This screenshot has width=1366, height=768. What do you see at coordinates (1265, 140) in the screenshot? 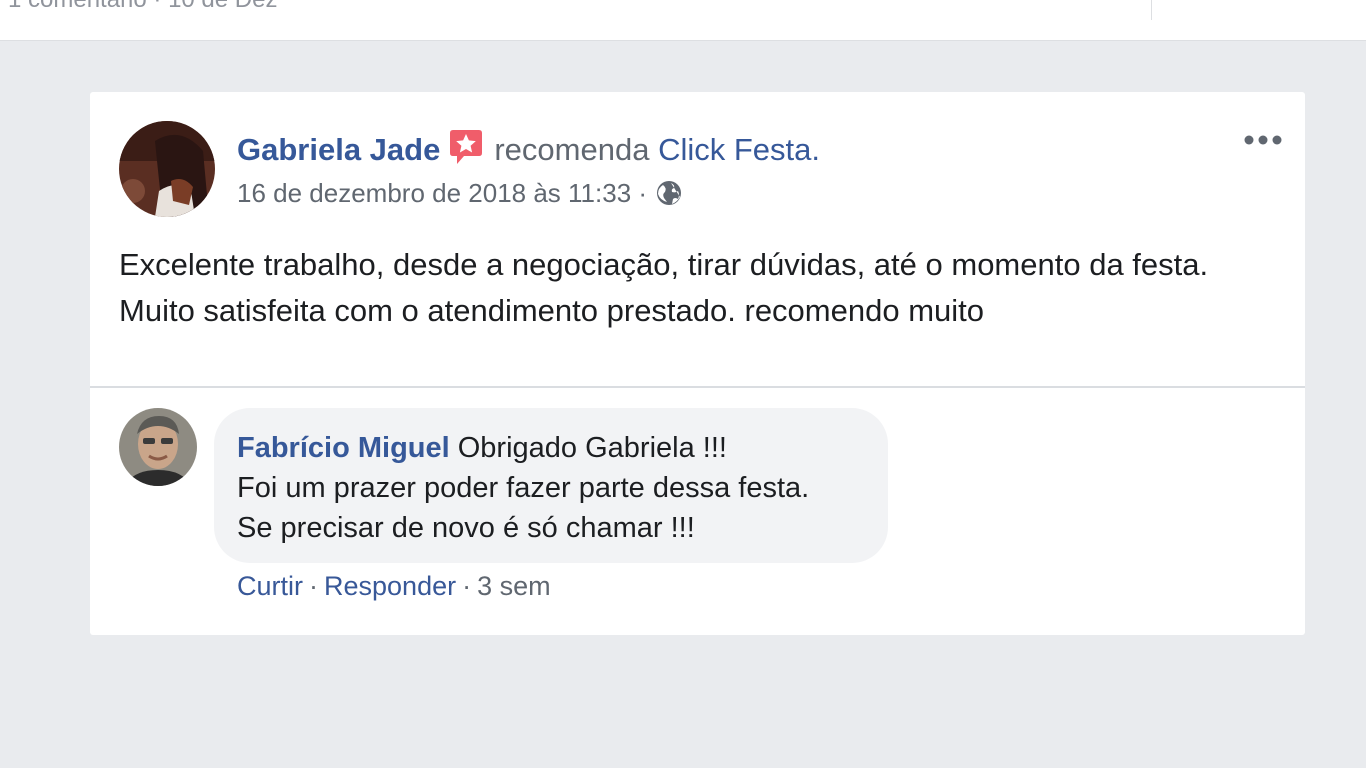
I see `more-options-icon` at bounding box center [1265, 140].